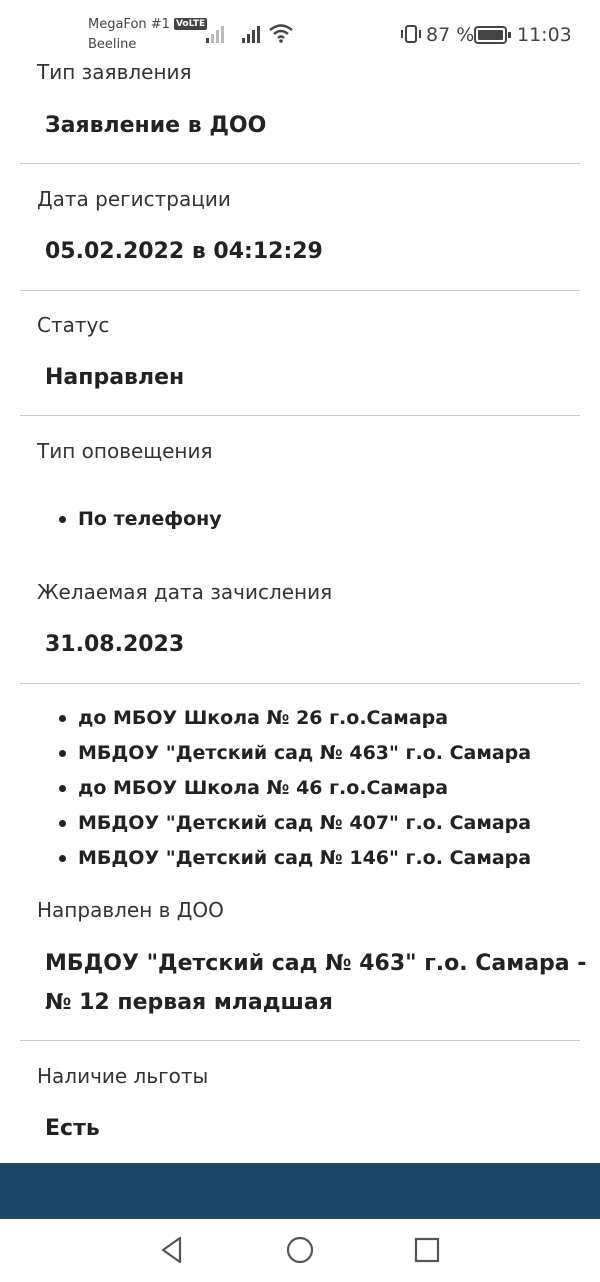  I want to click on application-type-label: Тип заявления, so click(114, 72).